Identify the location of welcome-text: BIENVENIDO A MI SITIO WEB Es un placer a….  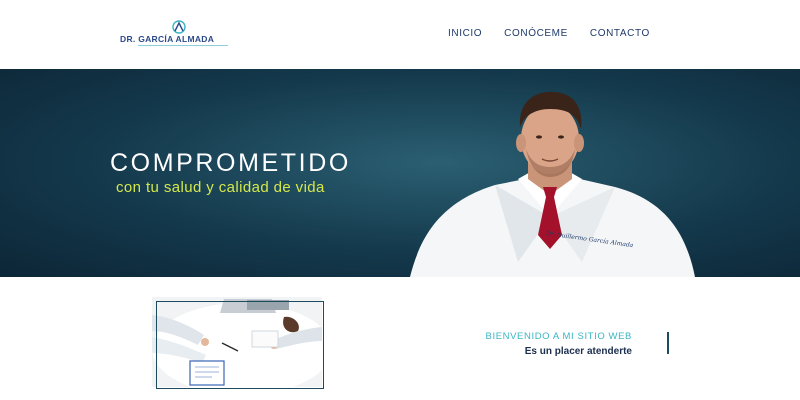
(526, 344).